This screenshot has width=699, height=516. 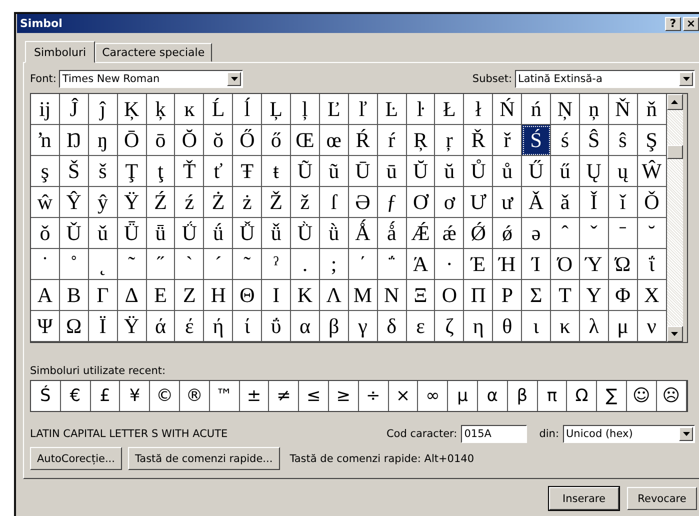 What do you see at coordinates (132, 326) in the screenshot?
I see `symbol-cell: Ϋ` at bounding box center [132, 326].